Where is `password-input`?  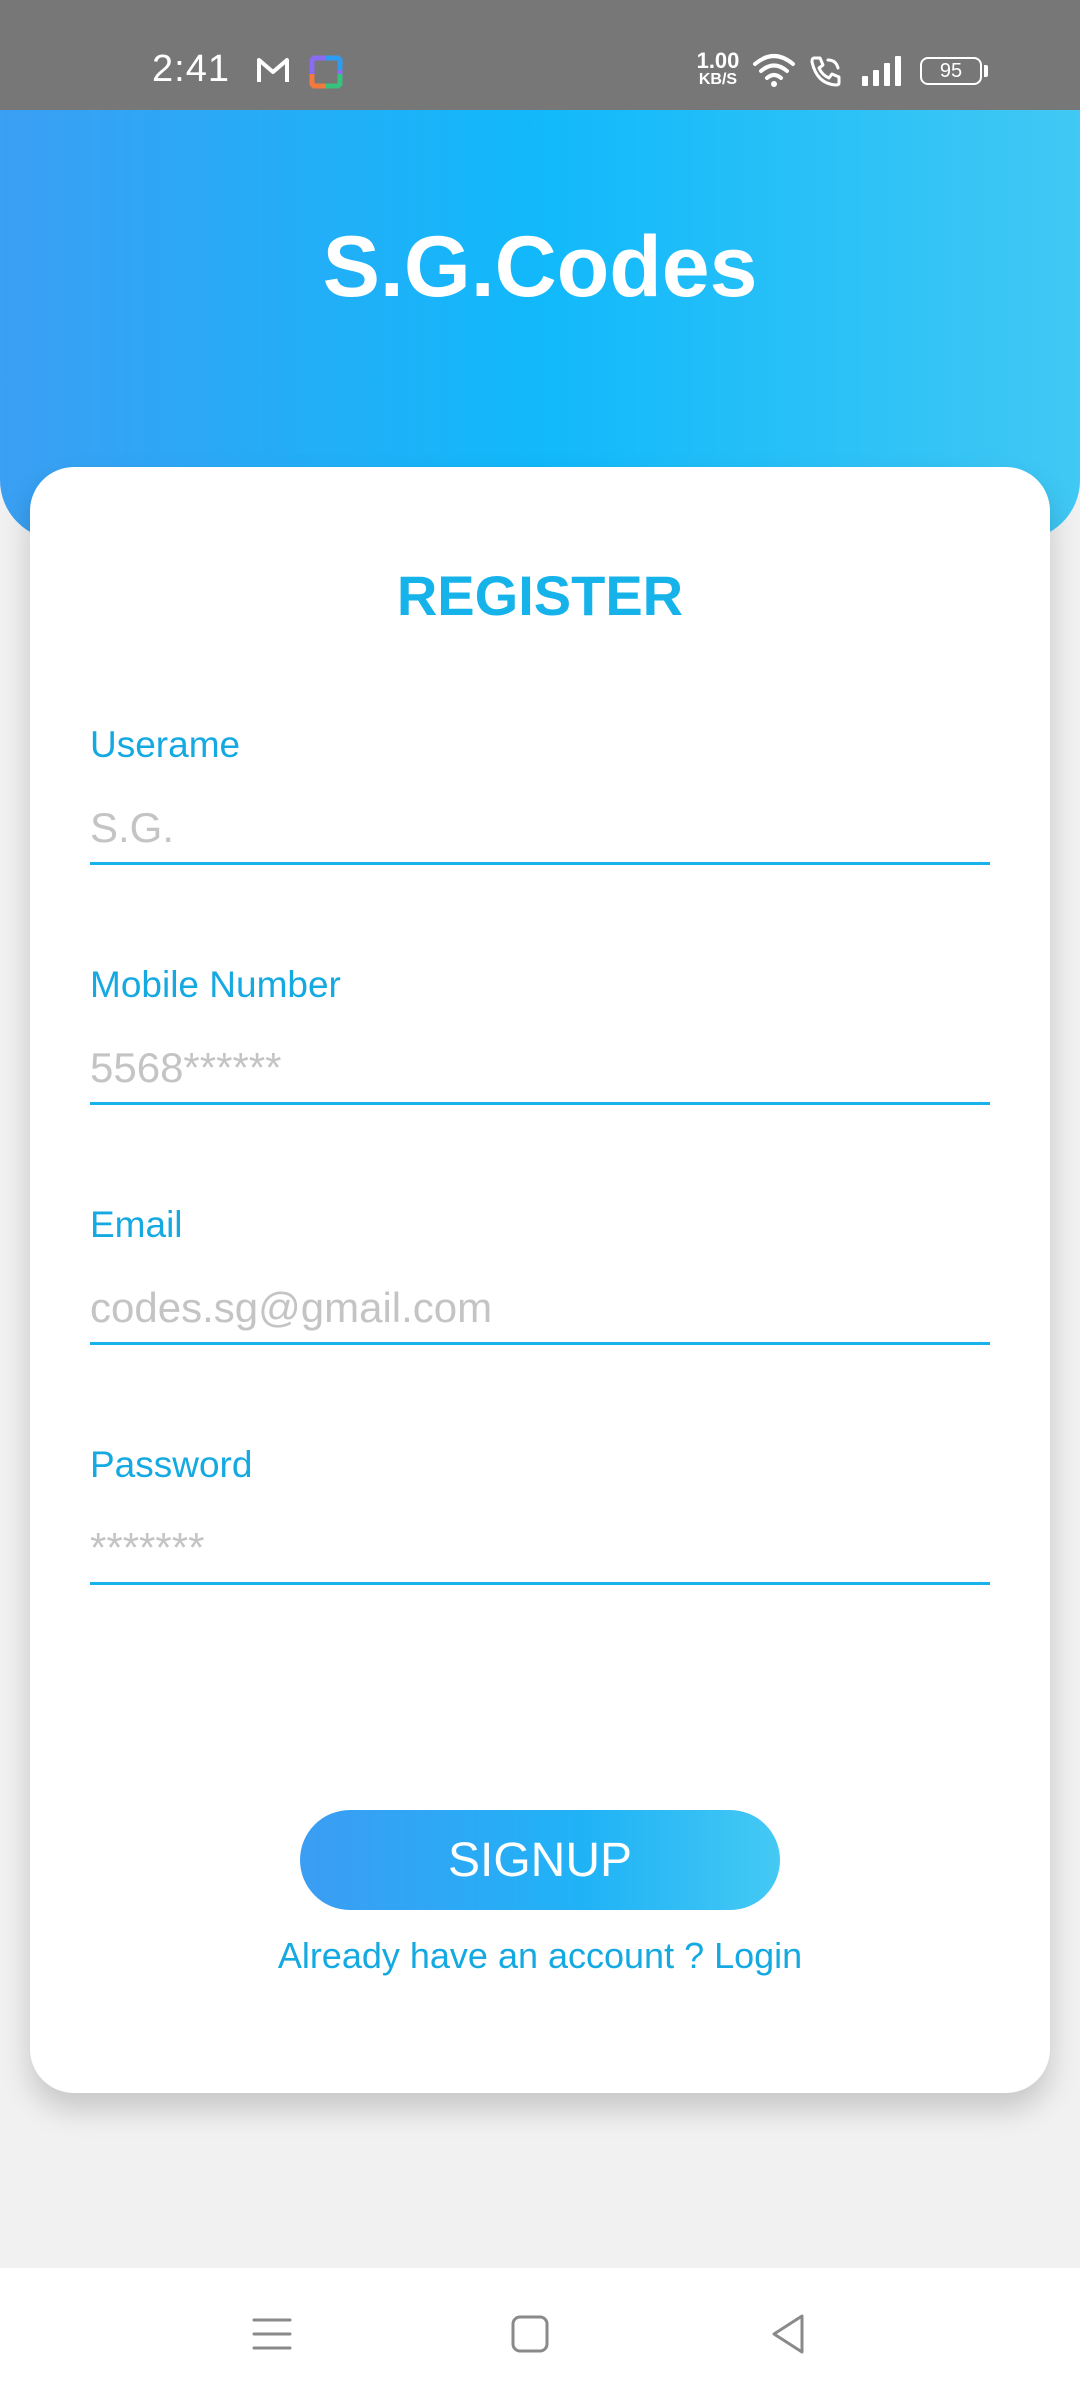 password-input is located at coordinates (540, 1549).